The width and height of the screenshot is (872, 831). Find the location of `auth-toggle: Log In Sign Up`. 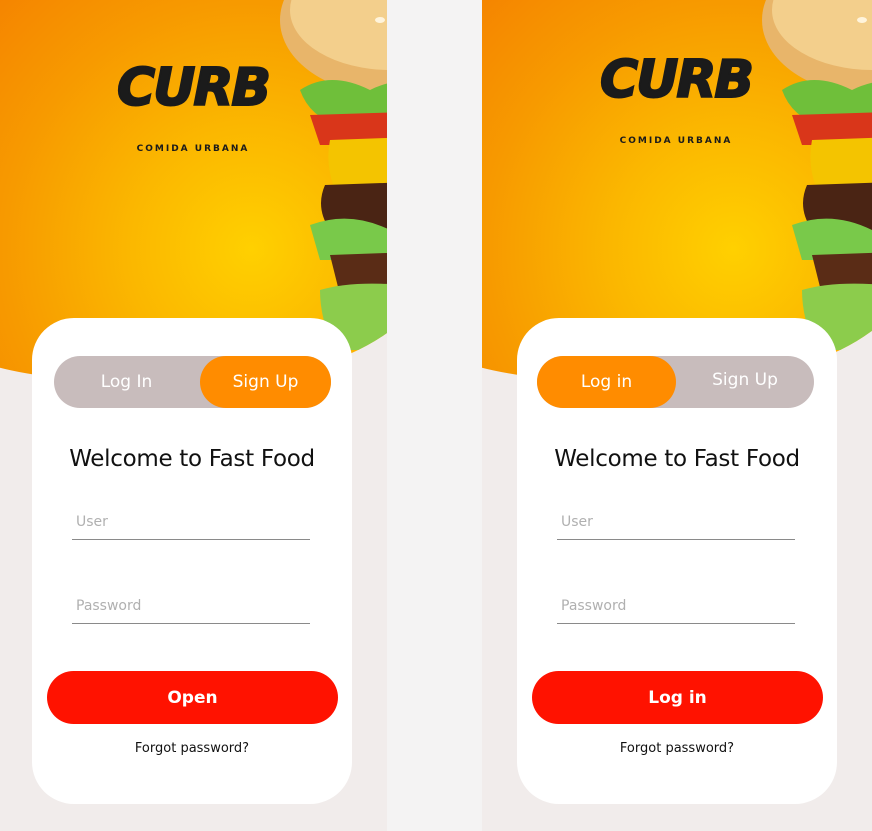

auth-toggle: Log In Sign Up is located at coordinates (192, 382).